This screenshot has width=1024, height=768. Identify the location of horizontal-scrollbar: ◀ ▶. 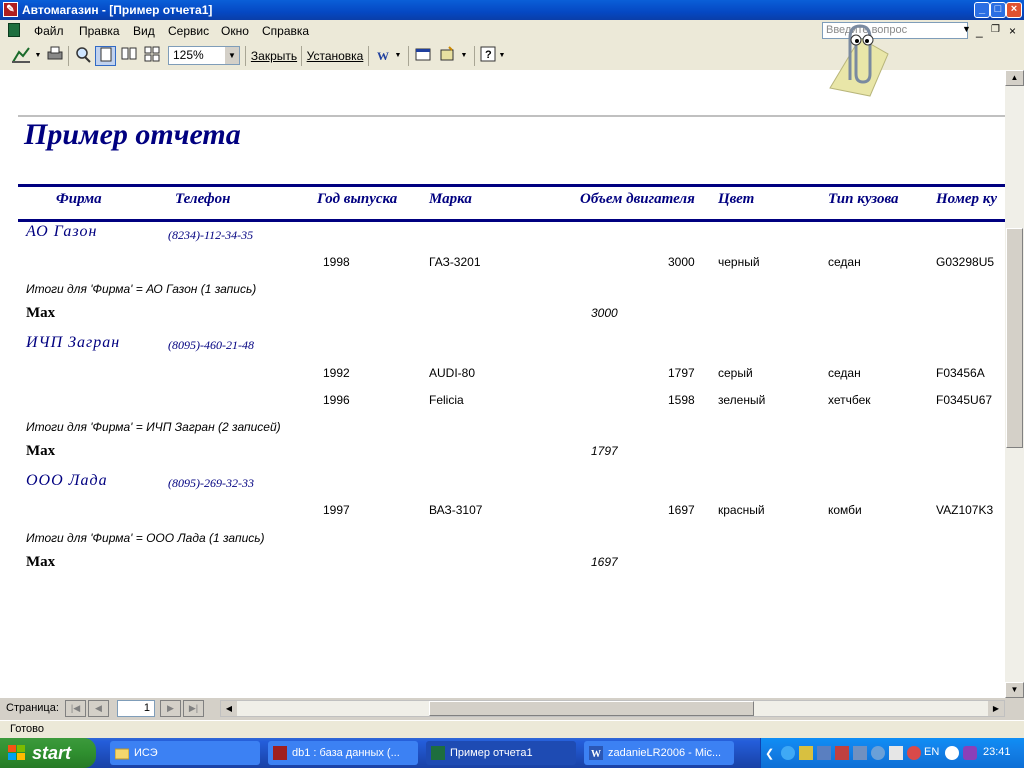
(612, 708).